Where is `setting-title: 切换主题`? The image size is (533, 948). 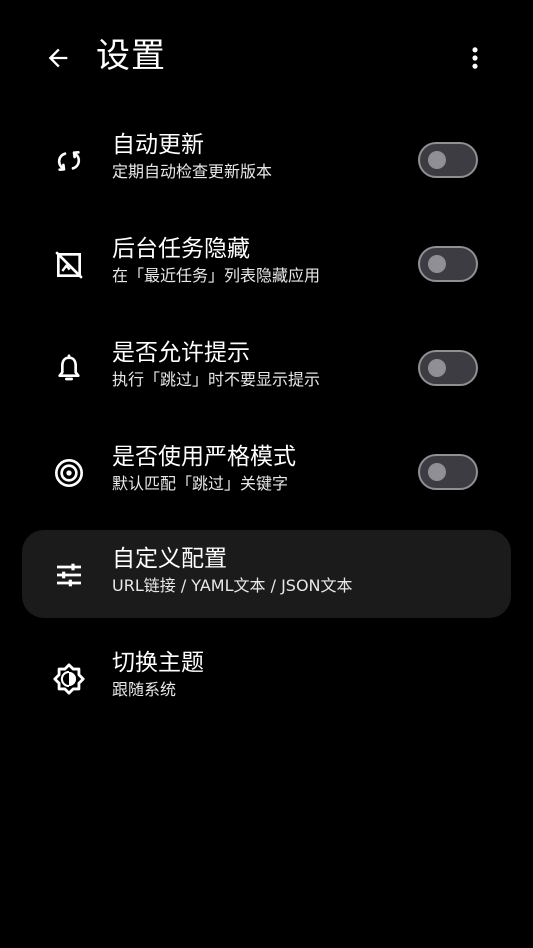
setting-title: 切换主题 is located at coordinates (158, 663).